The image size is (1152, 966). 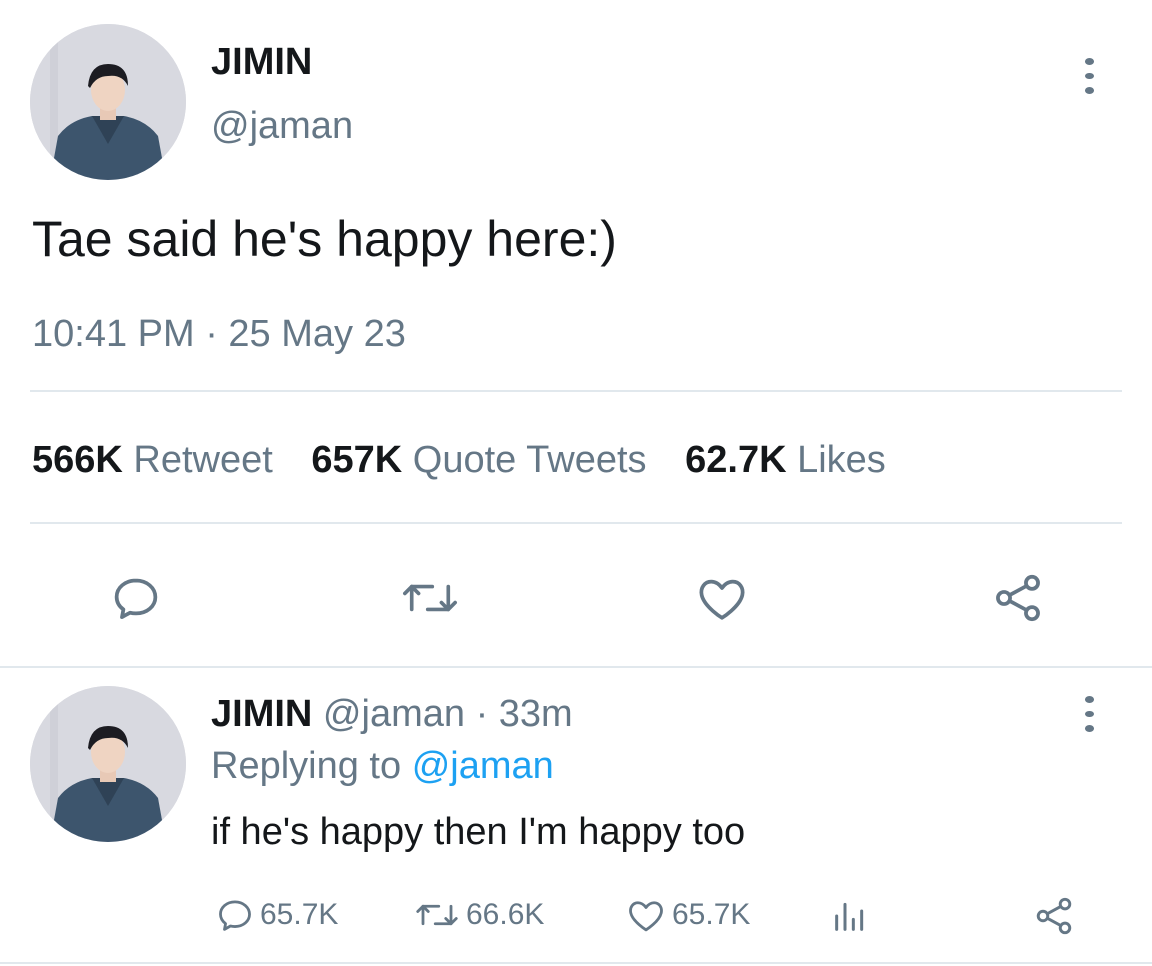 I want to click on reply-button, so click(x=136, y=598).